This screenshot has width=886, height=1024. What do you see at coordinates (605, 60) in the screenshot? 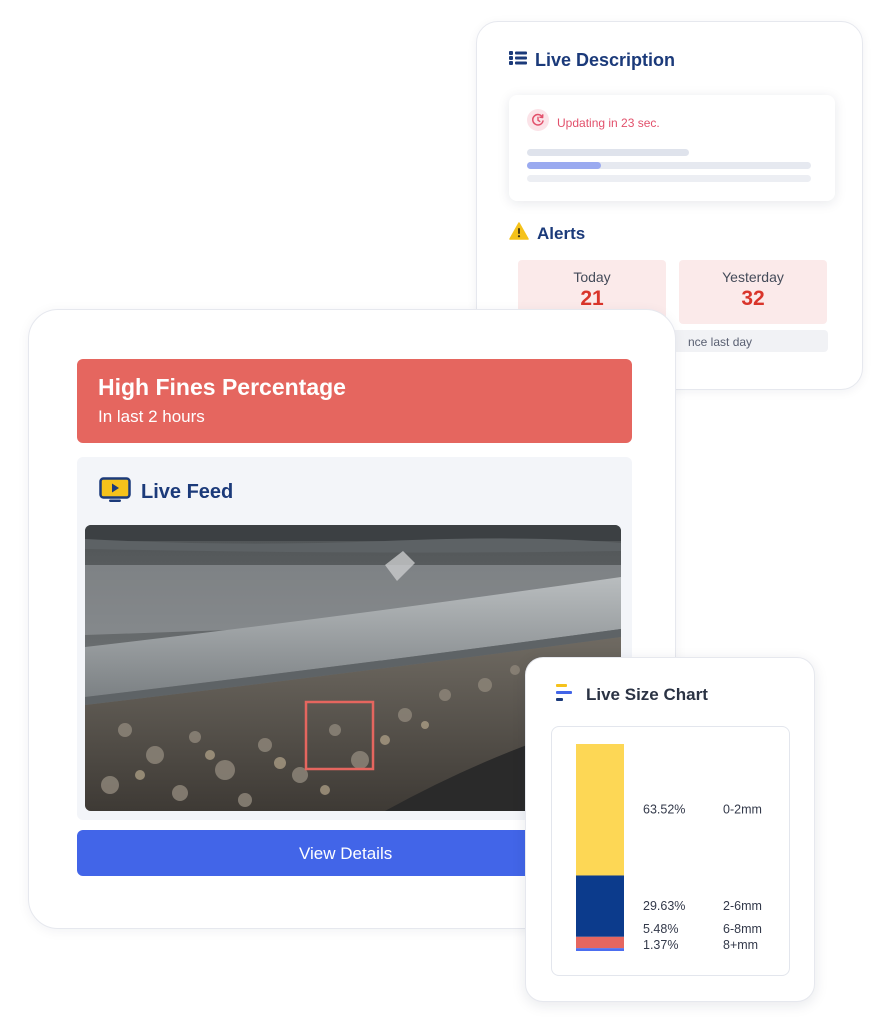
I see `live-description-title: Live Description` at bounding box center [605, 60].